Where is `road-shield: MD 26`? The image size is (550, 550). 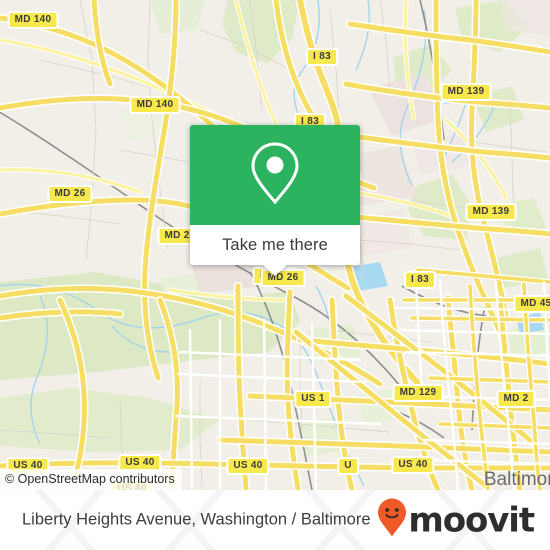
road-shield: MD 26 is located at coordinates (70, 194).